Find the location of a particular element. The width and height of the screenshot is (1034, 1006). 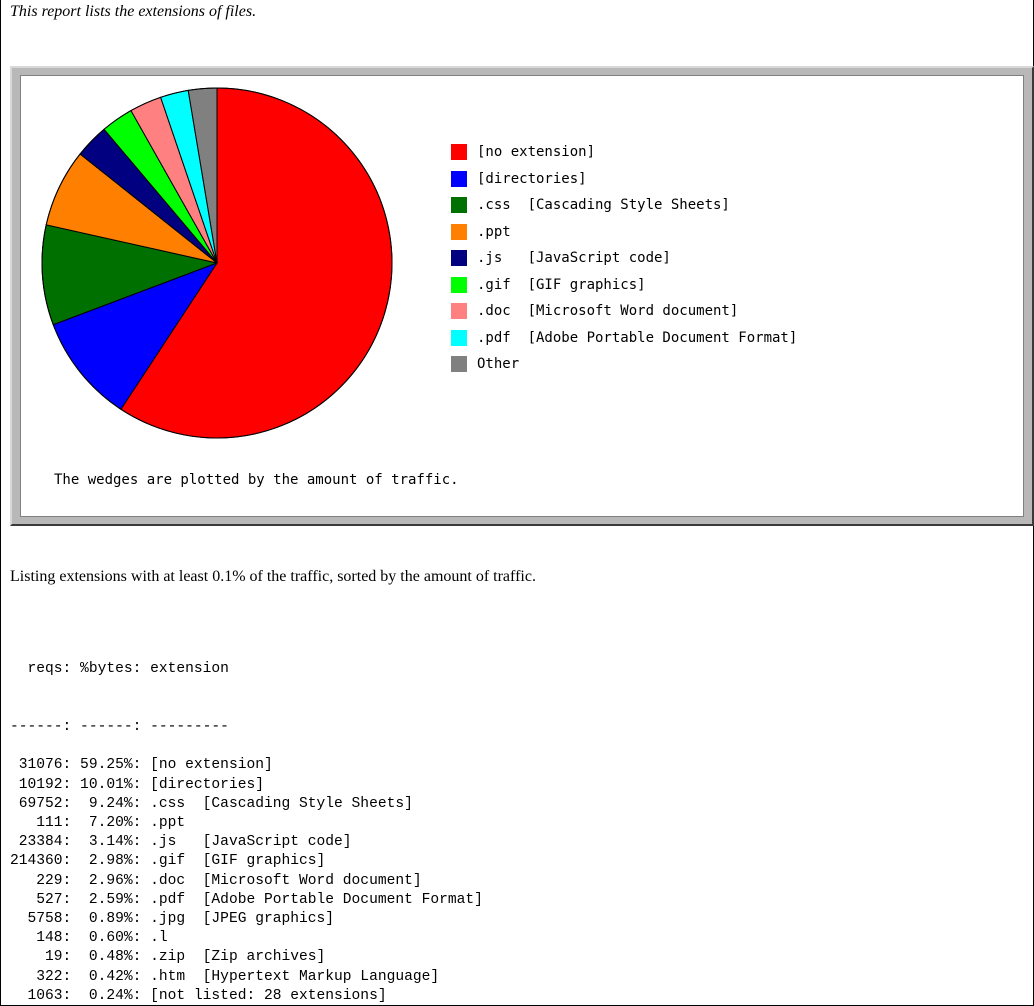

table-row: 31076: 59.25%: [no extension] is located at coordinates (141, 765).